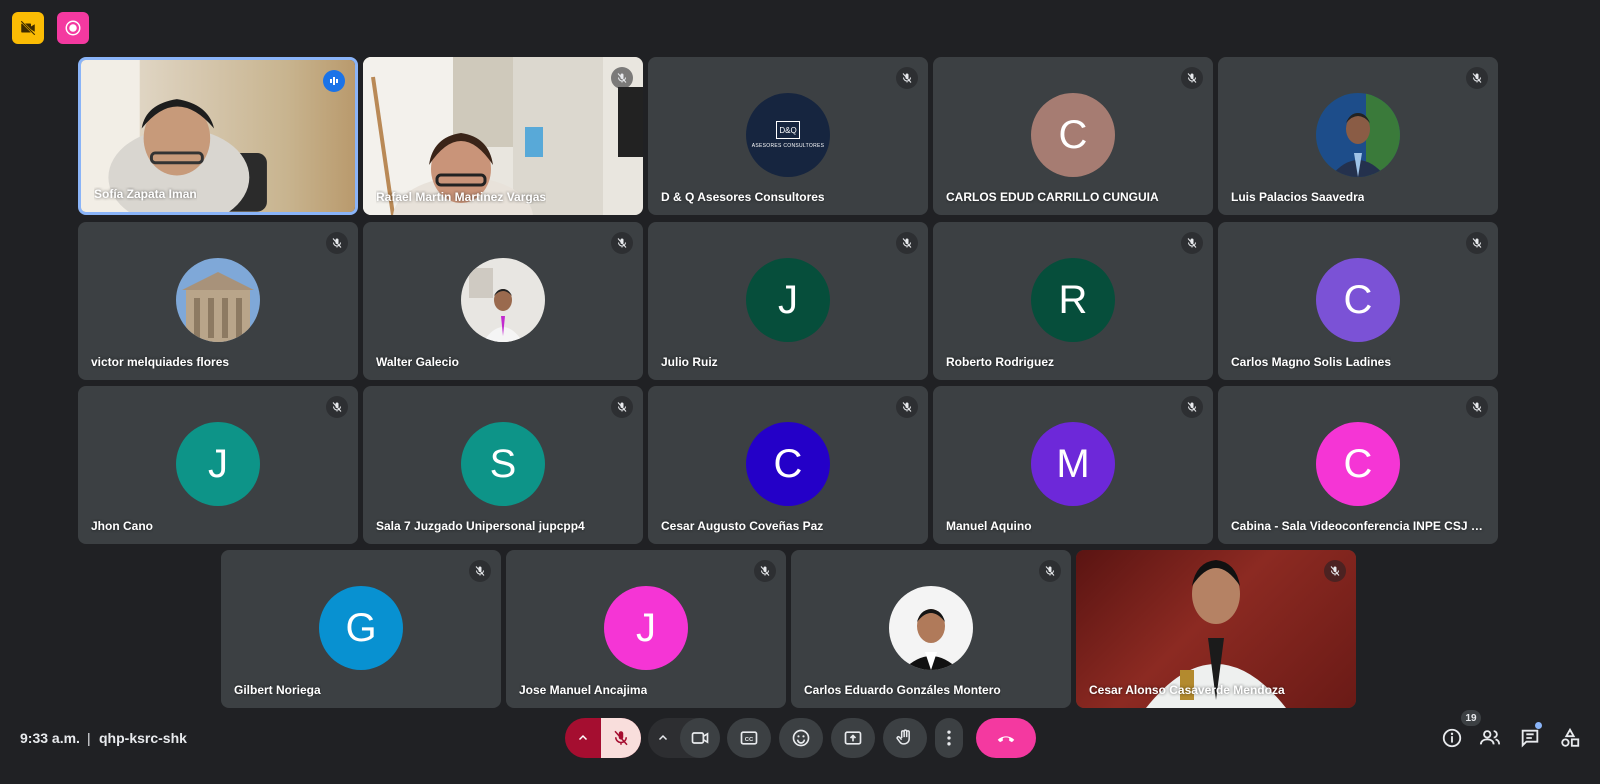 This screenshot has width=1600, height=784. What do you see at coordinates (902, 690) in the screenshot?
I see `participant-name: Carlos Eduardo Gonzáles Montero` at bounding box center [902, 690].